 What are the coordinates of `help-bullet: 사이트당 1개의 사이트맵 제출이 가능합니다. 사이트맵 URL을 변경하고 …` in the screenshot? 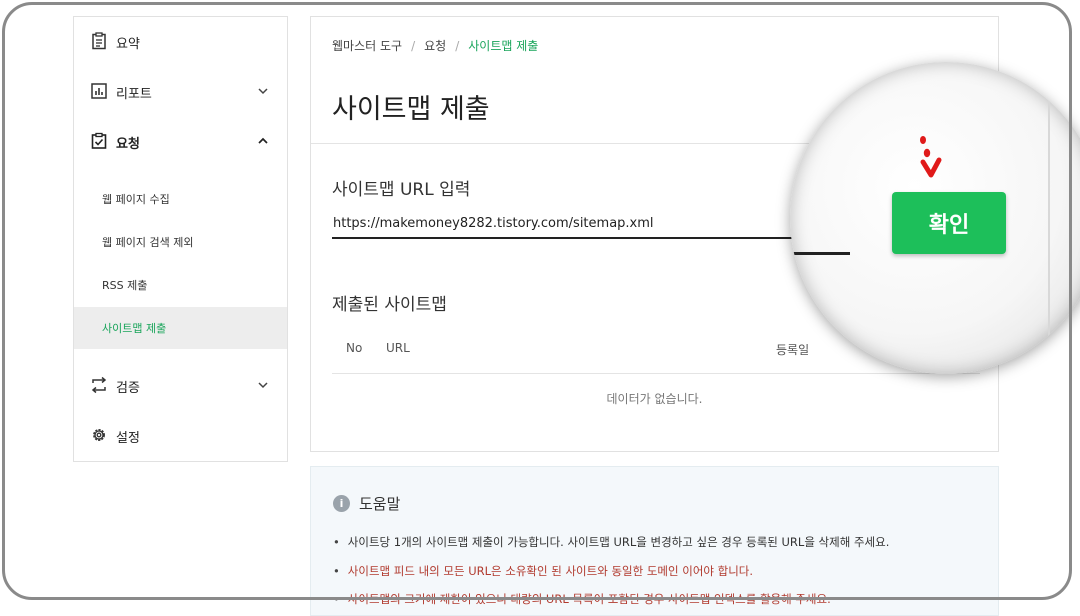 It's located at (611, 542).